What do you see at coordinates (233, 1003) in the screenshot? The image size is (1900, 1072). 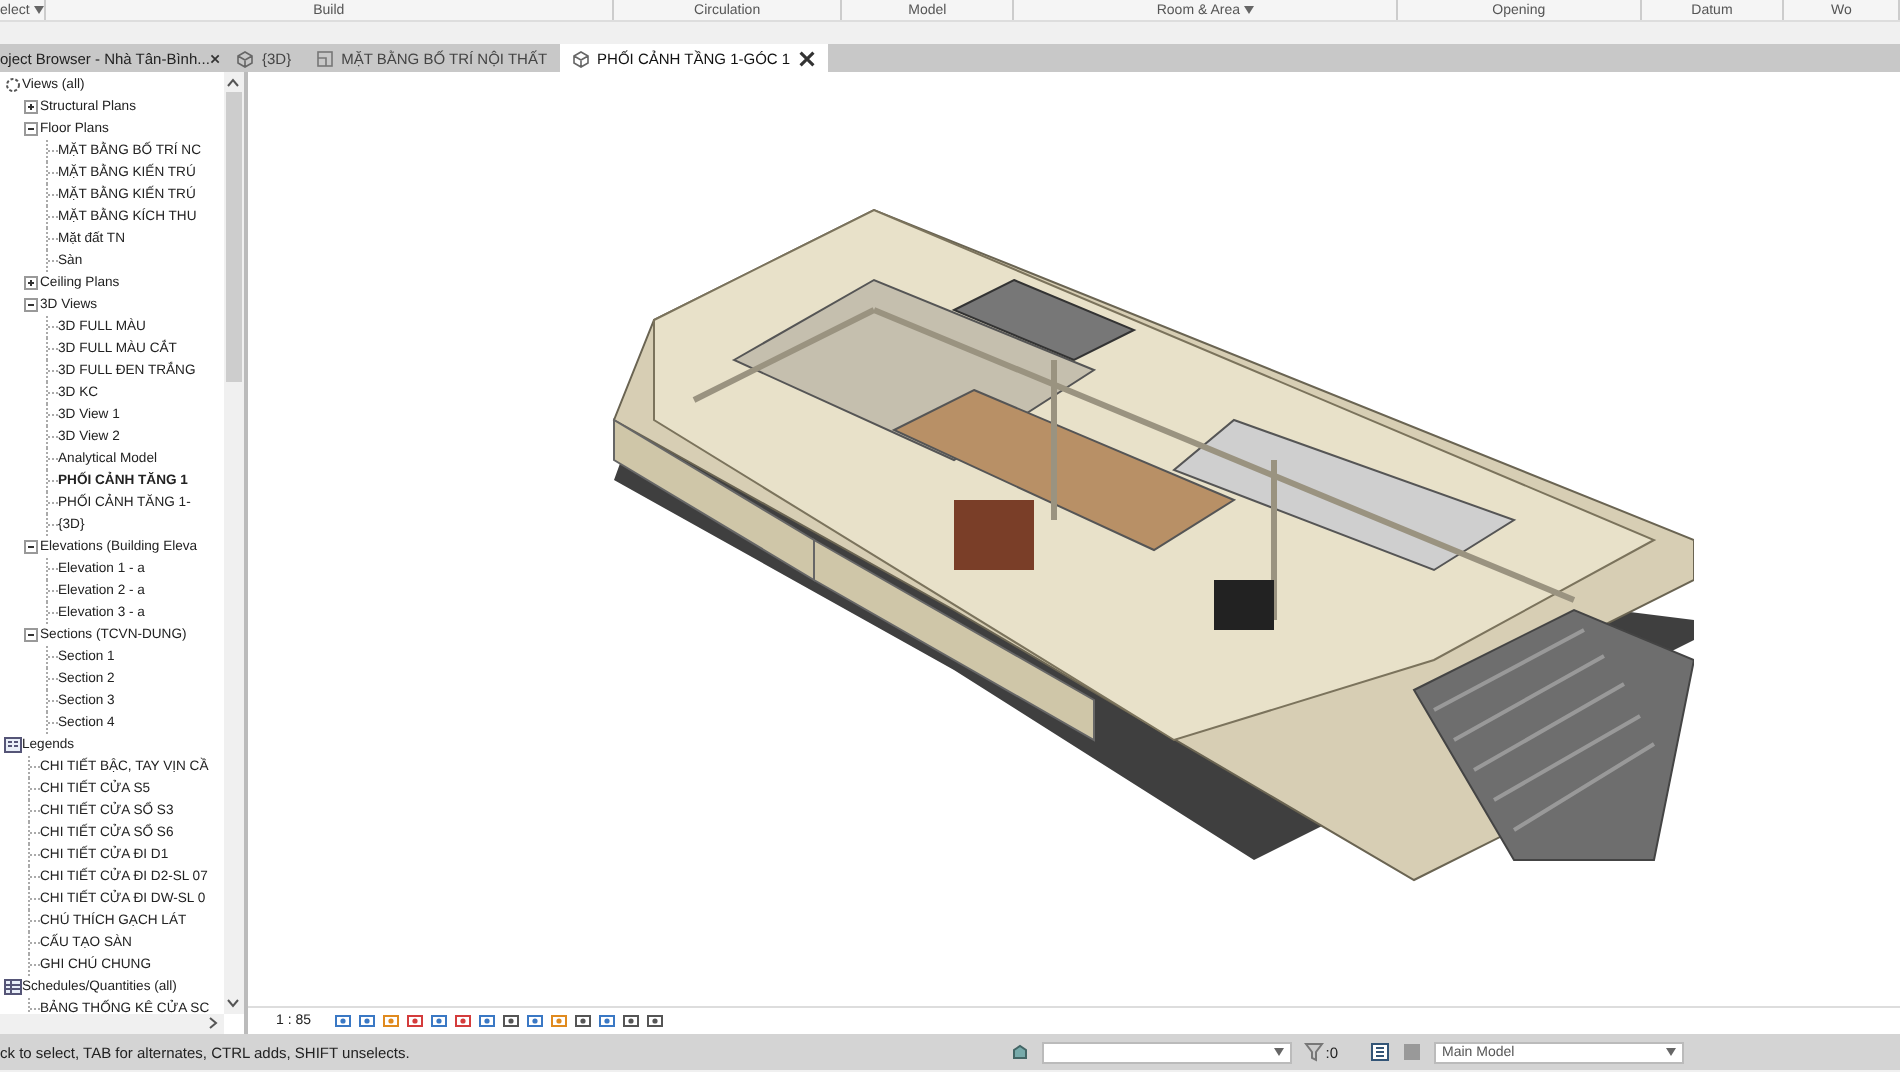 I see `scroll-down-icon` at bounding box center [233, 1003].